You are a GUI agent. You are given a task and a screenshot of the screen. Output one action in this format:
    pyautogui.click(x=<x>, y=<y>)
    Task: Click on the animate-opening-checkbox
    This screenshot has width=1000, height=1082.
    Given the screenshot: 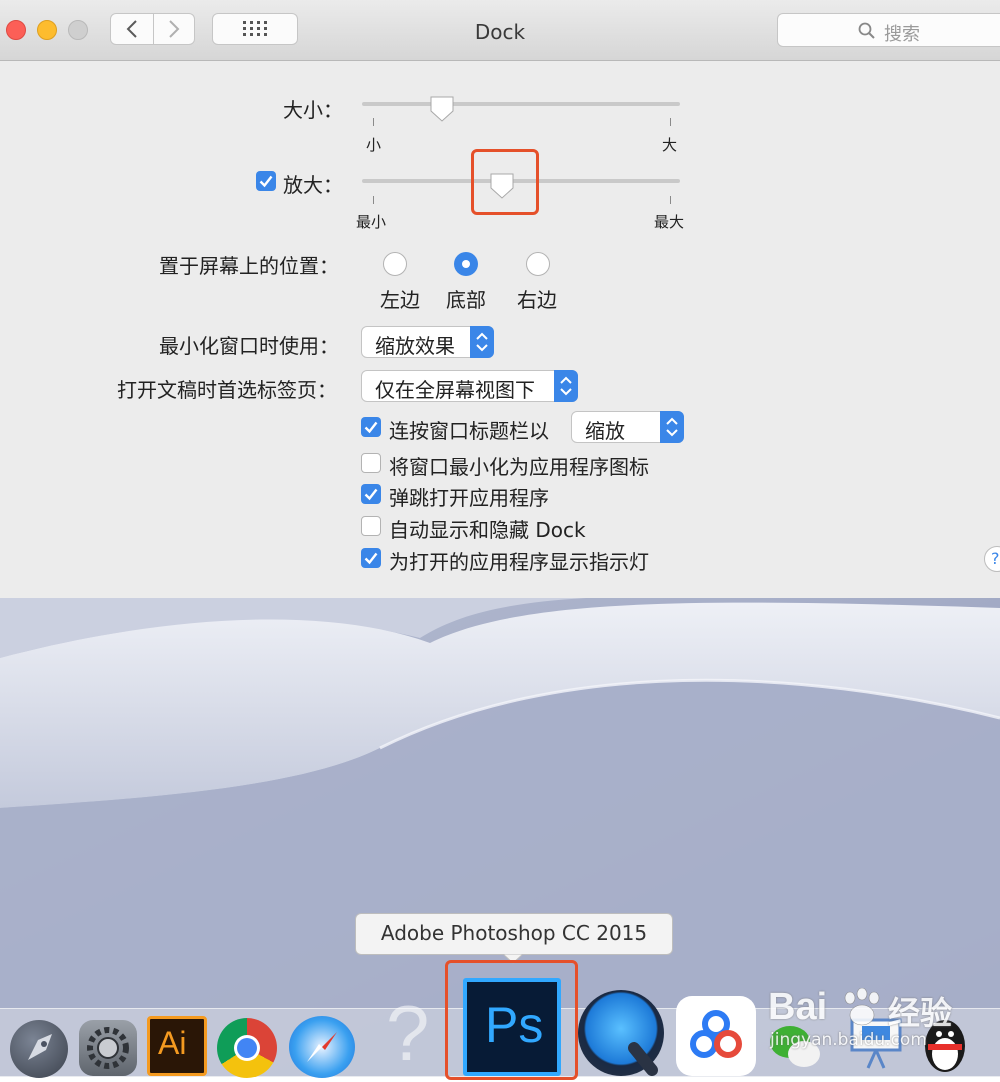 What is the action you would take?
    pyautogui.click(x=371, y=494)
    